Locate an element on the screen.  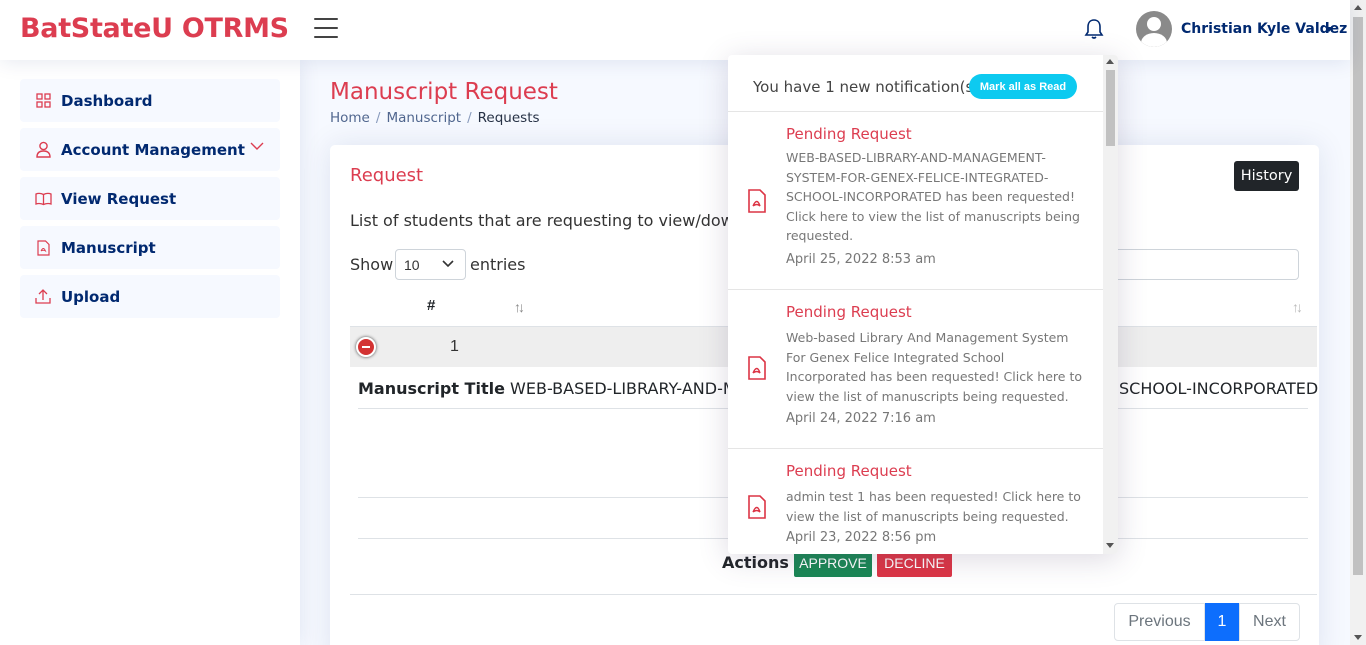
mark-all-read-button: Mark all as Read is located at coordinates (1023, 86).